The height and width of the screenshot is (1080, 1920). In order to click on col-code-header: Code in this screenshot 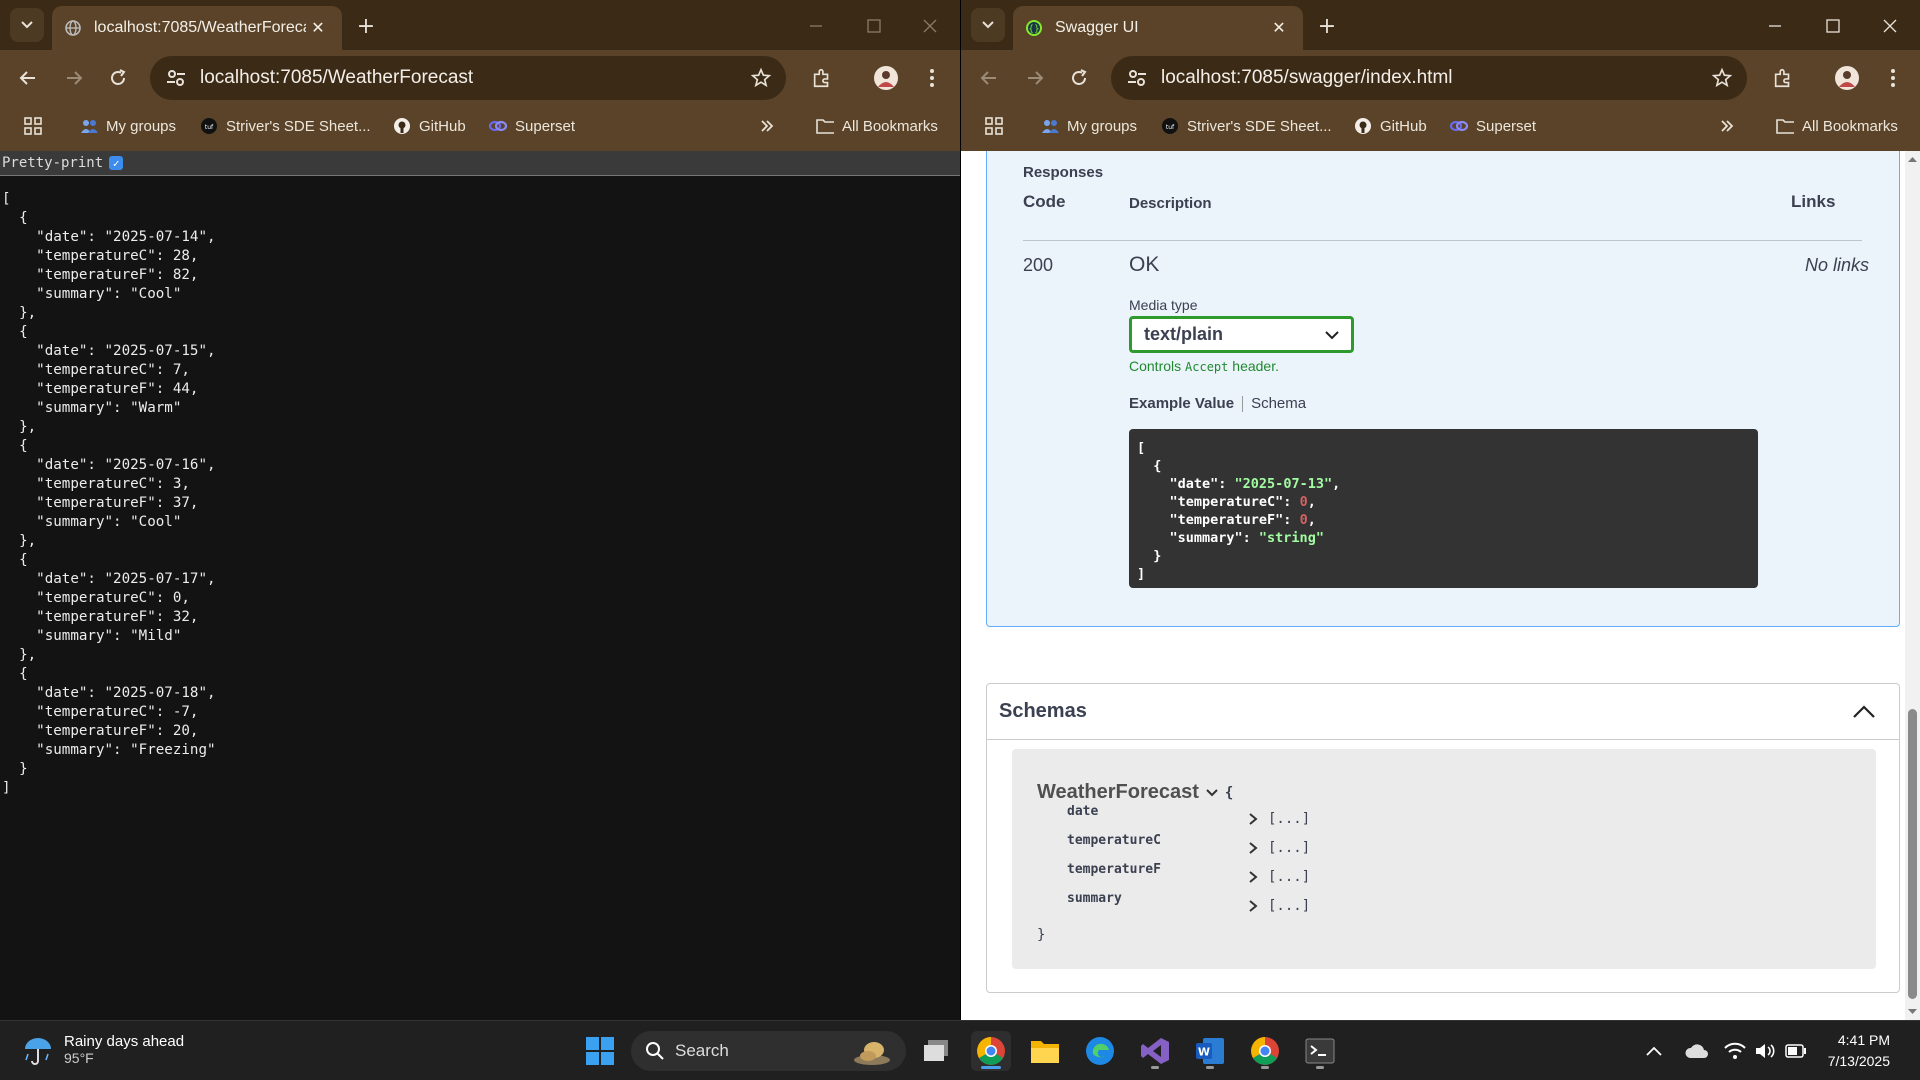, I will do `click(1044, 201)`.